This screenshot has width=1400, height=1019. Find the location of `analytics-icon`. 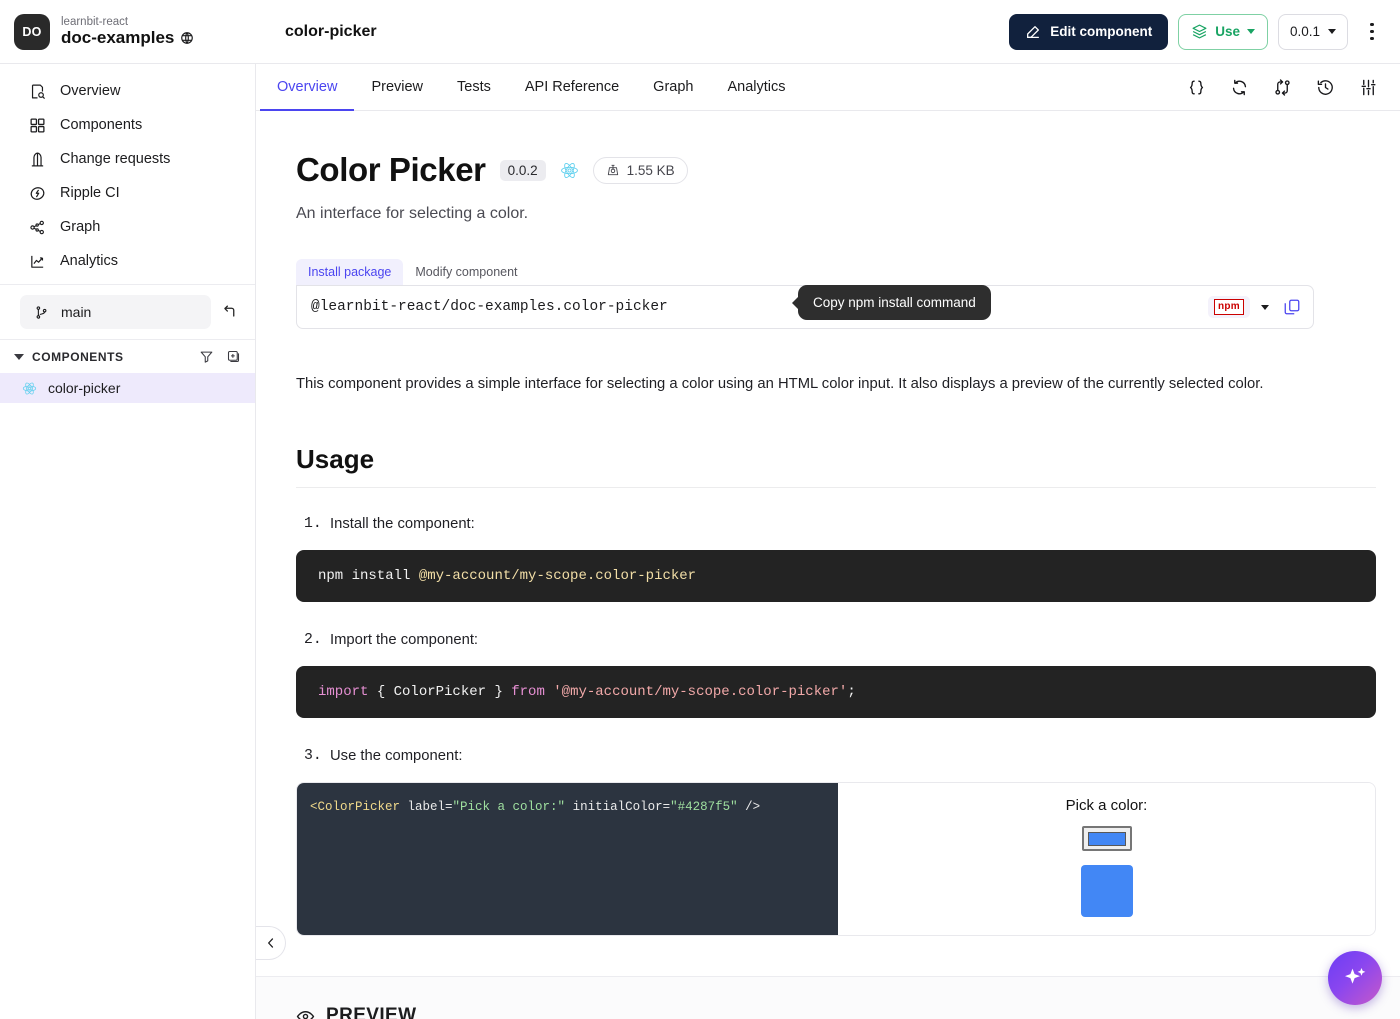

analytics-icon is located at coordinates (37, 261).